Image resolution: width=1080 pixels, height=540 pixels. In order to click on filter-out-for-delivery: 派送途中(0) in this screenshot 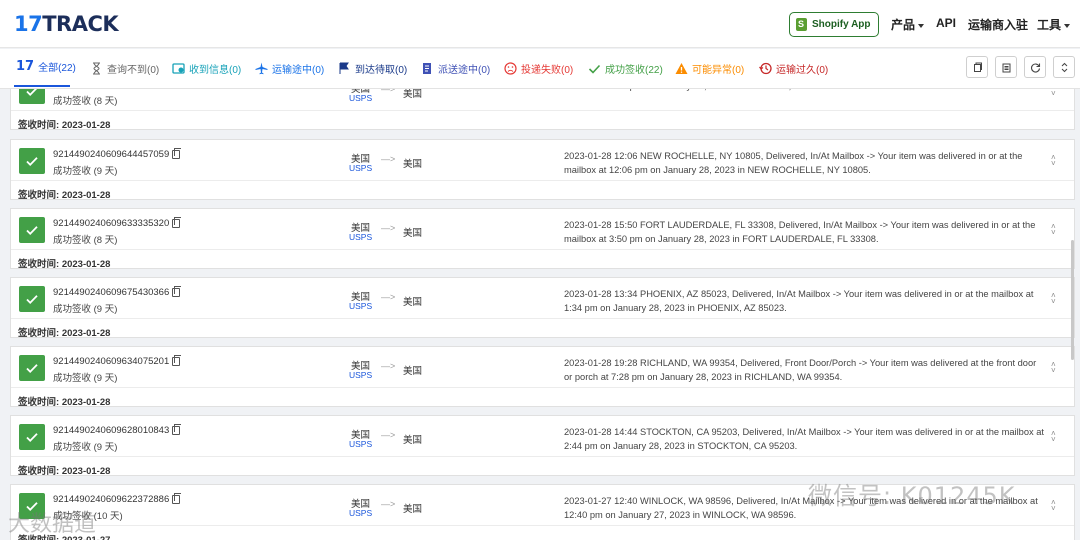, I will do `click(455, 68)`.